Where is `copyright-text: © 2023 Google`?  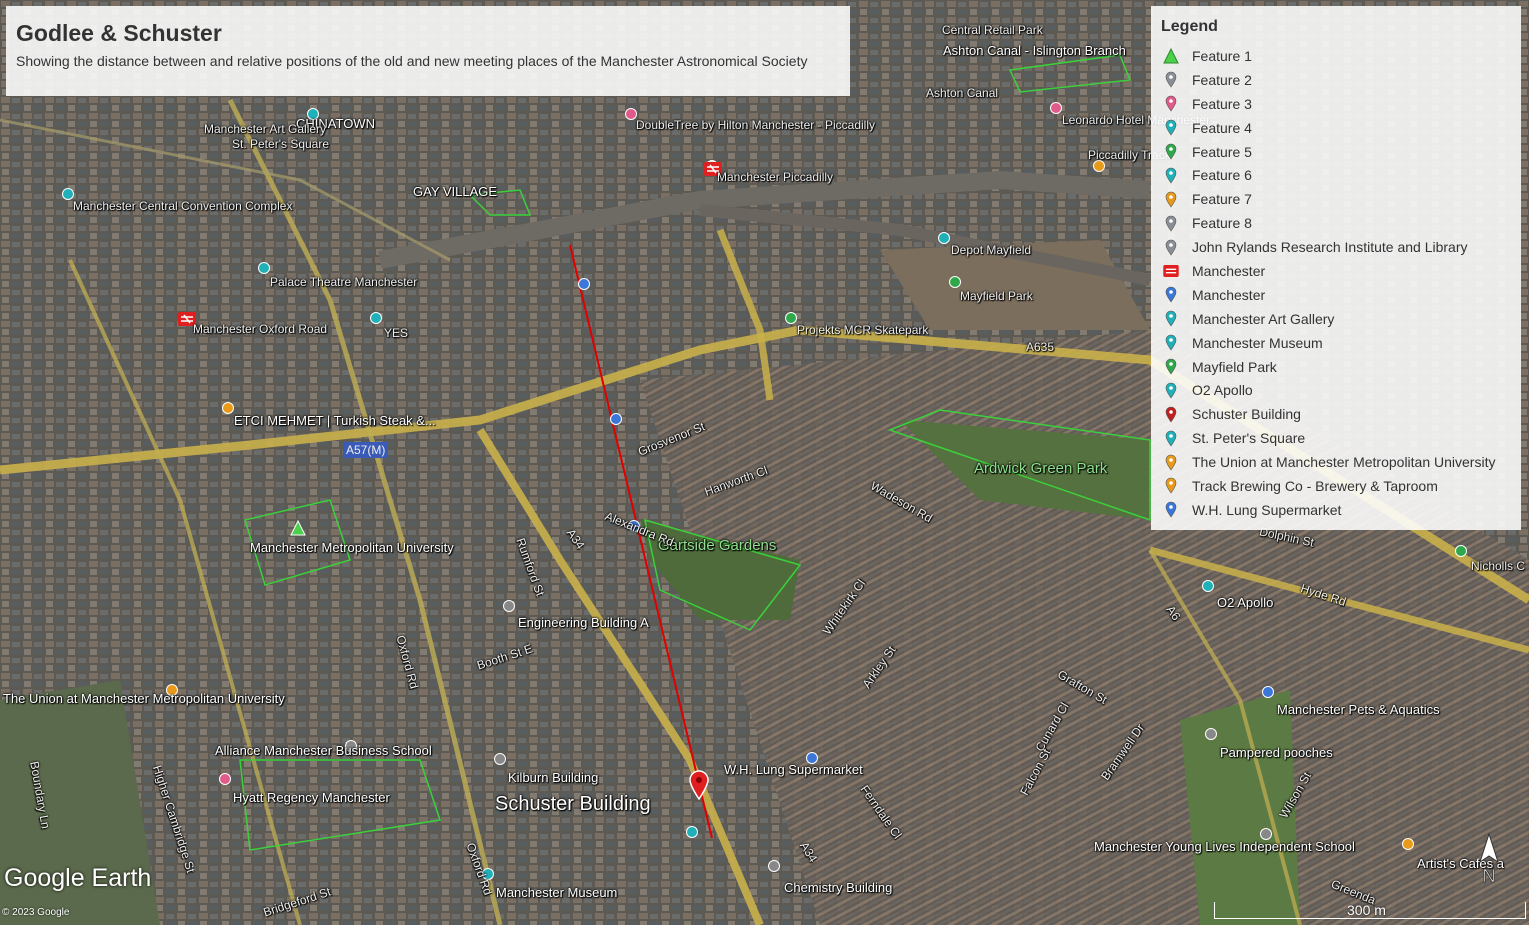
copyright-text: © 2023 Google is located at coordinates (36, 912).